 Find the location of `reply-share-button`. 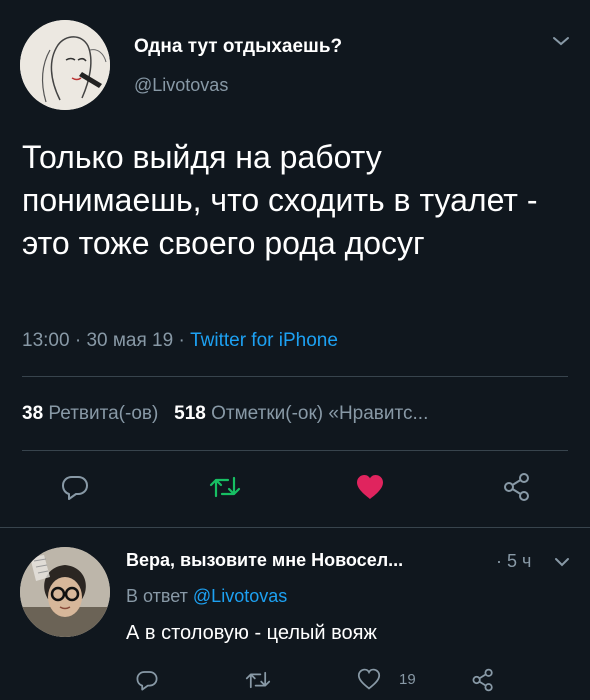

reply-share-button is located at coordinates (483, 680).